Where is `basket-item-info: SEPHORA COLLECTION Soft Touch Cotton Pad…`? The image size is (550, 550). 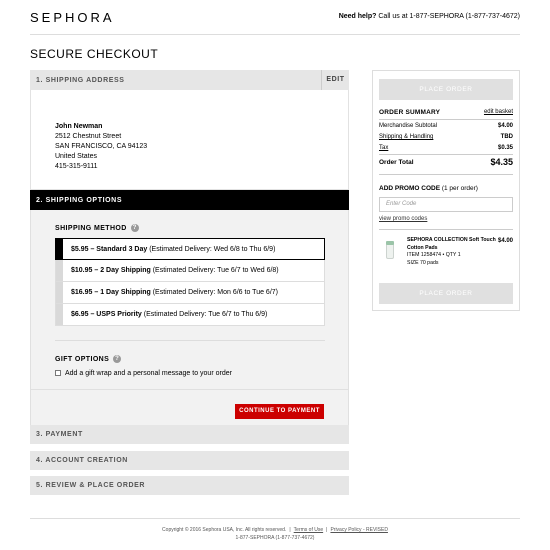 basket-item-info: SEPHORA COLLECTION Soft Touch Cotton Pad… is located at coordinates (452, 252).